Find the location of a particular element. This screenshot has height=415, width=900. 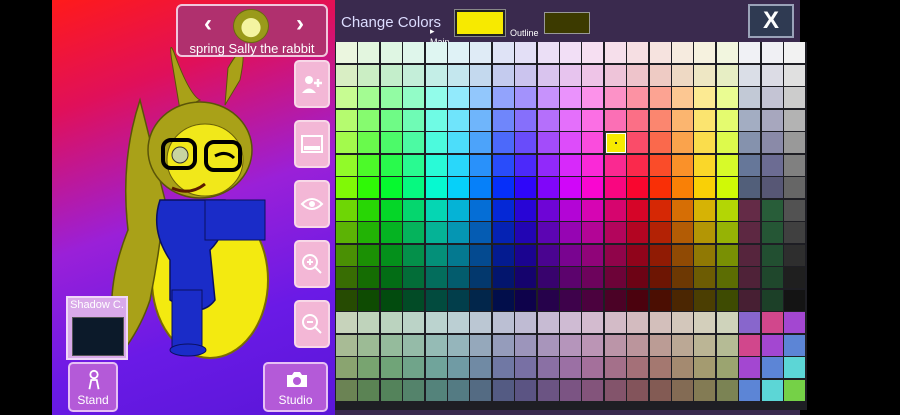

add-character-button is located at coordinates (312, 84).